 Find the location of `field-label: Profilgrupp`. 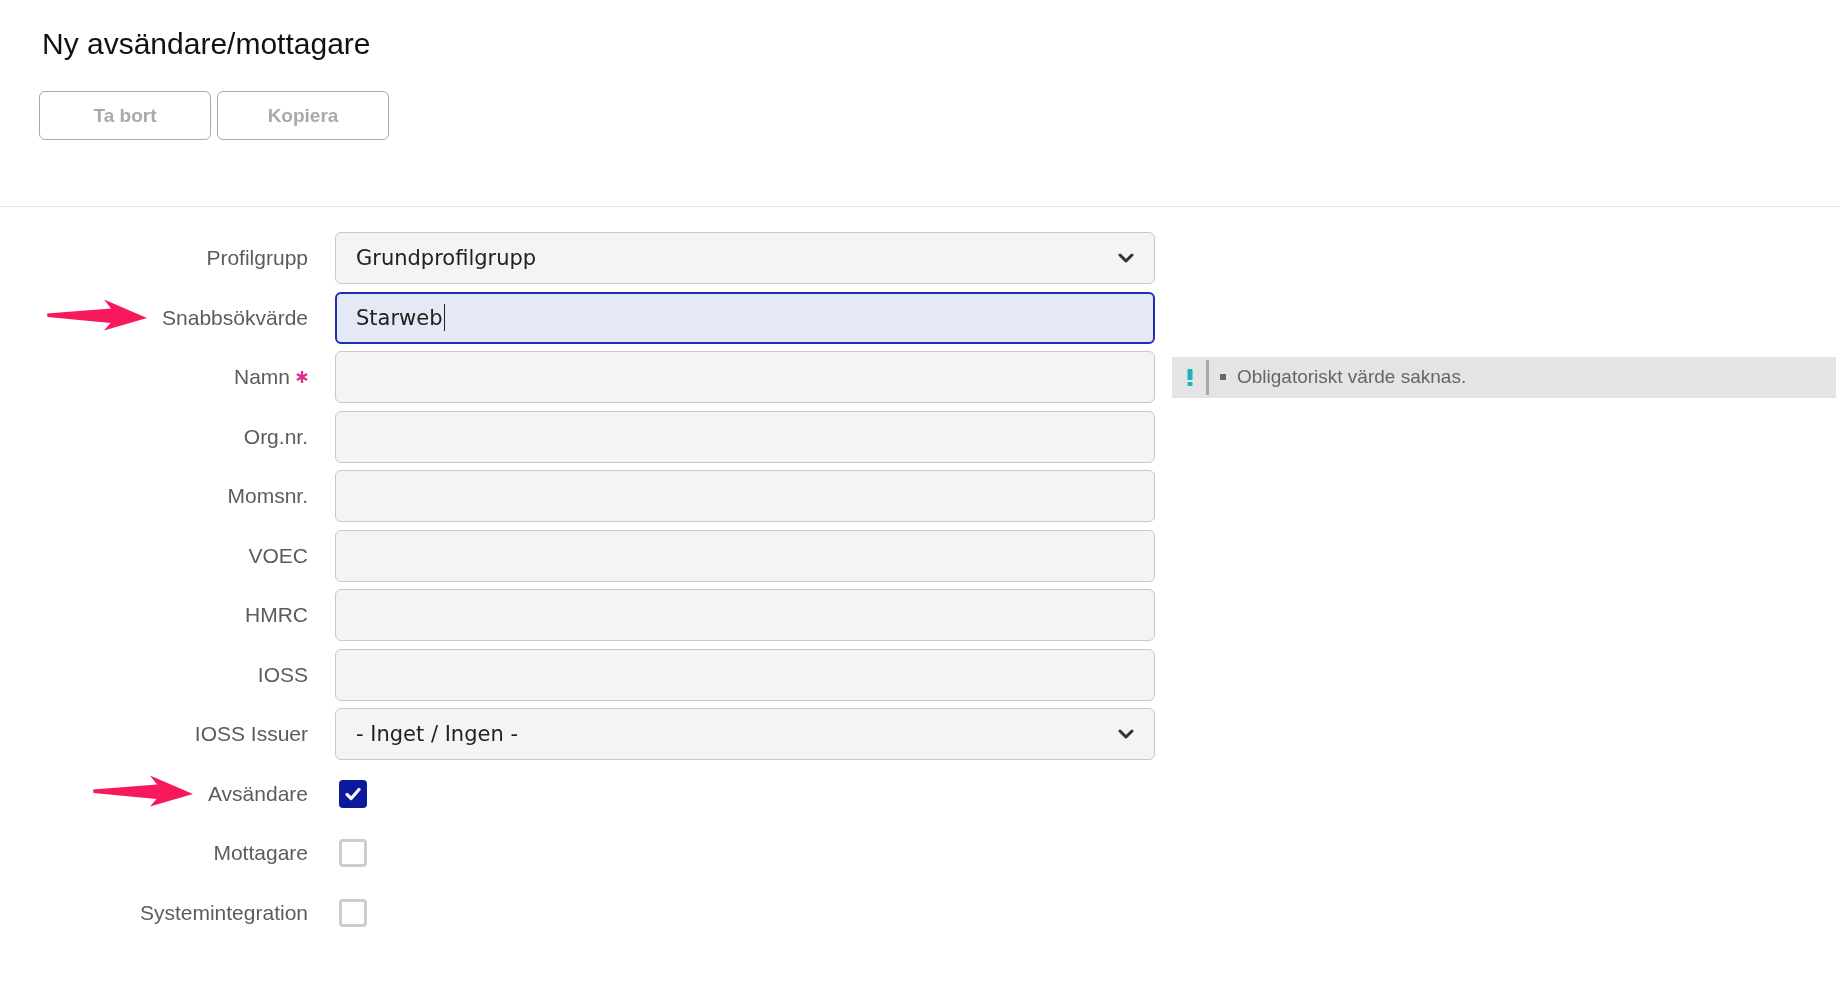

field-label: Profilgrupp is located at coordinates (257, 258).